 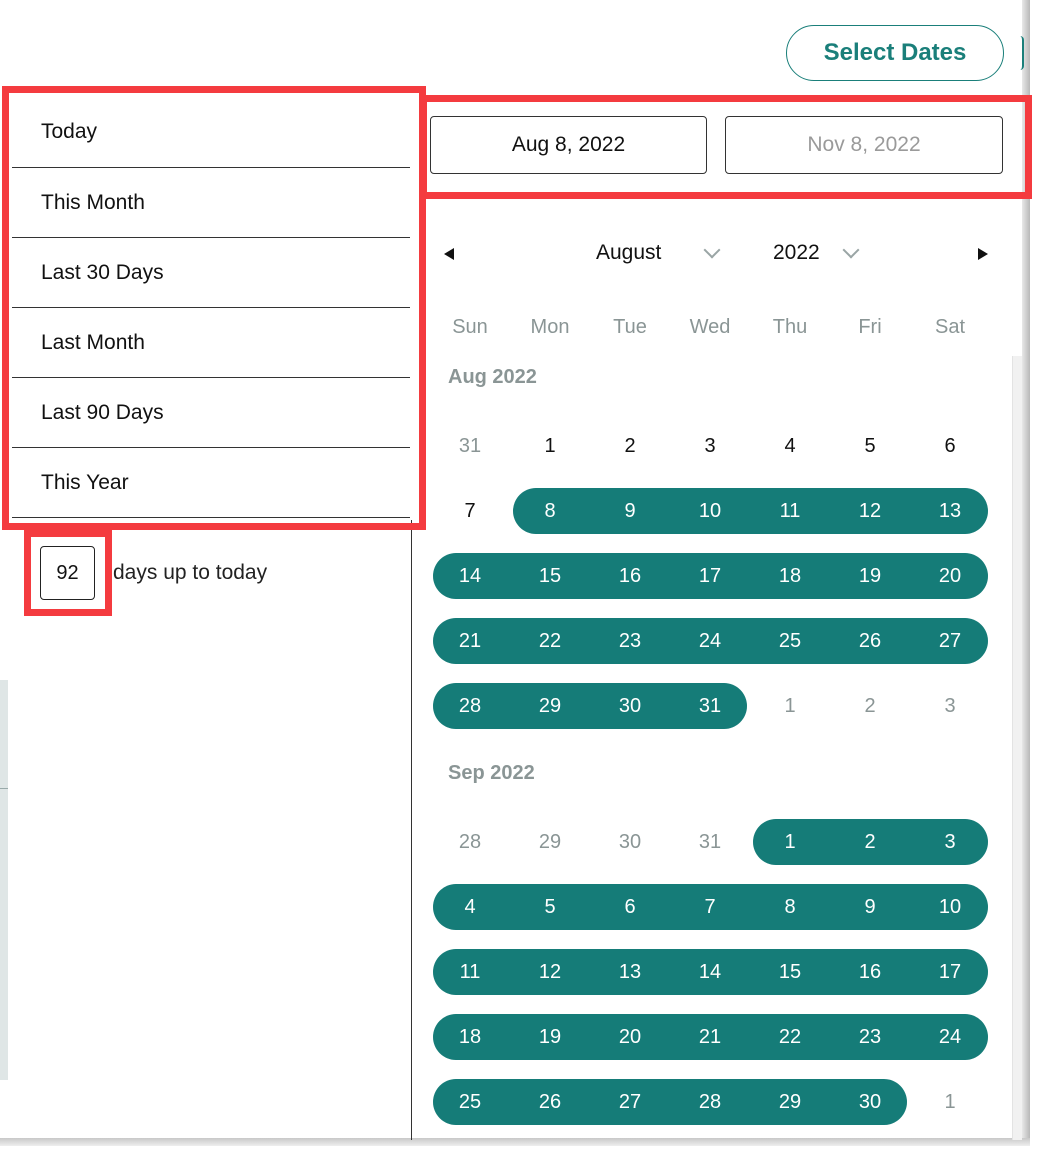 What do you see at coordinates (983, 254) in the screenshot?
I see `next-month-icon` at bounding box center [983, 254].